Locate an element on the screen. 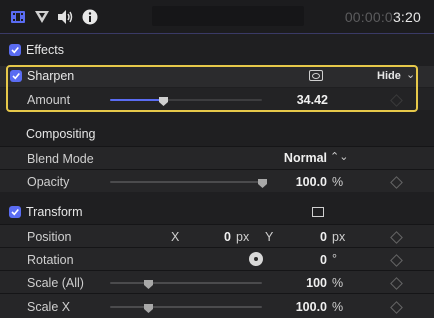  opacity-row: Opacity 100.0 % is located at coordinates (217, 181).